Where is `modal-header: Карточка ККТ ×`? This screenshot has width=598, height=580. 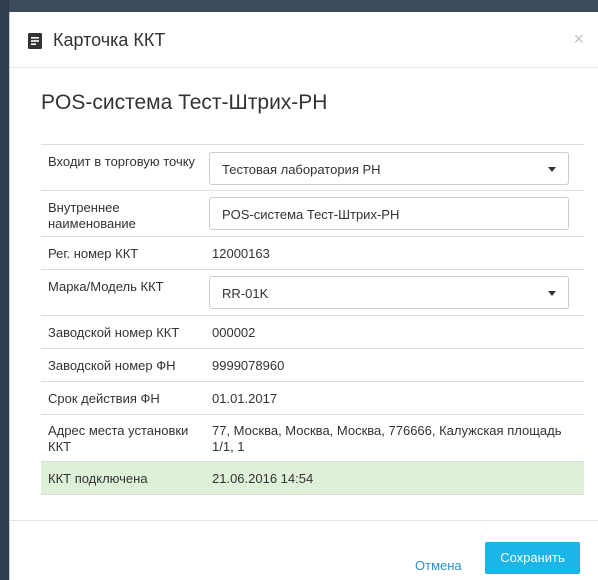 modal-header: Карточка ККТ × is located at coordinates (304, 40).